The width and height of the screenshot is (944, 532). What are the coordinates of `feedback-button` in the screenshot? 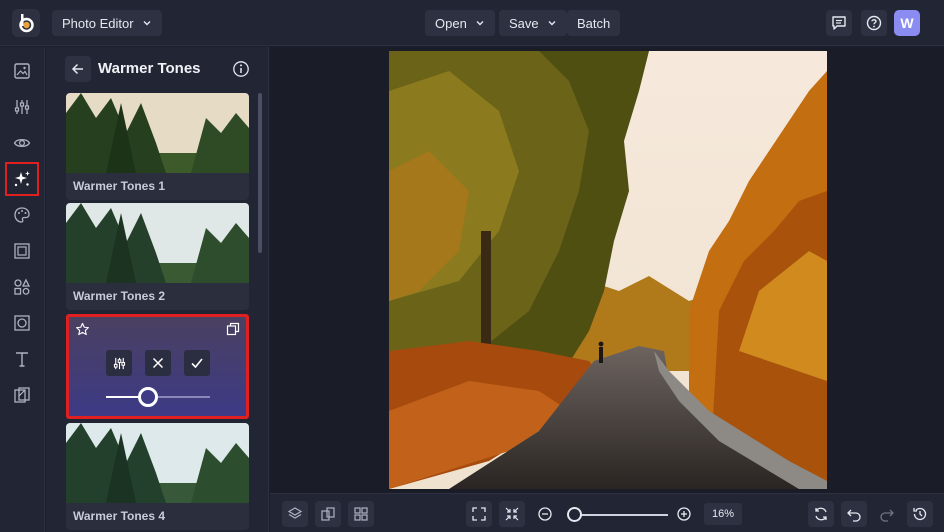 It's located at (839, 23).